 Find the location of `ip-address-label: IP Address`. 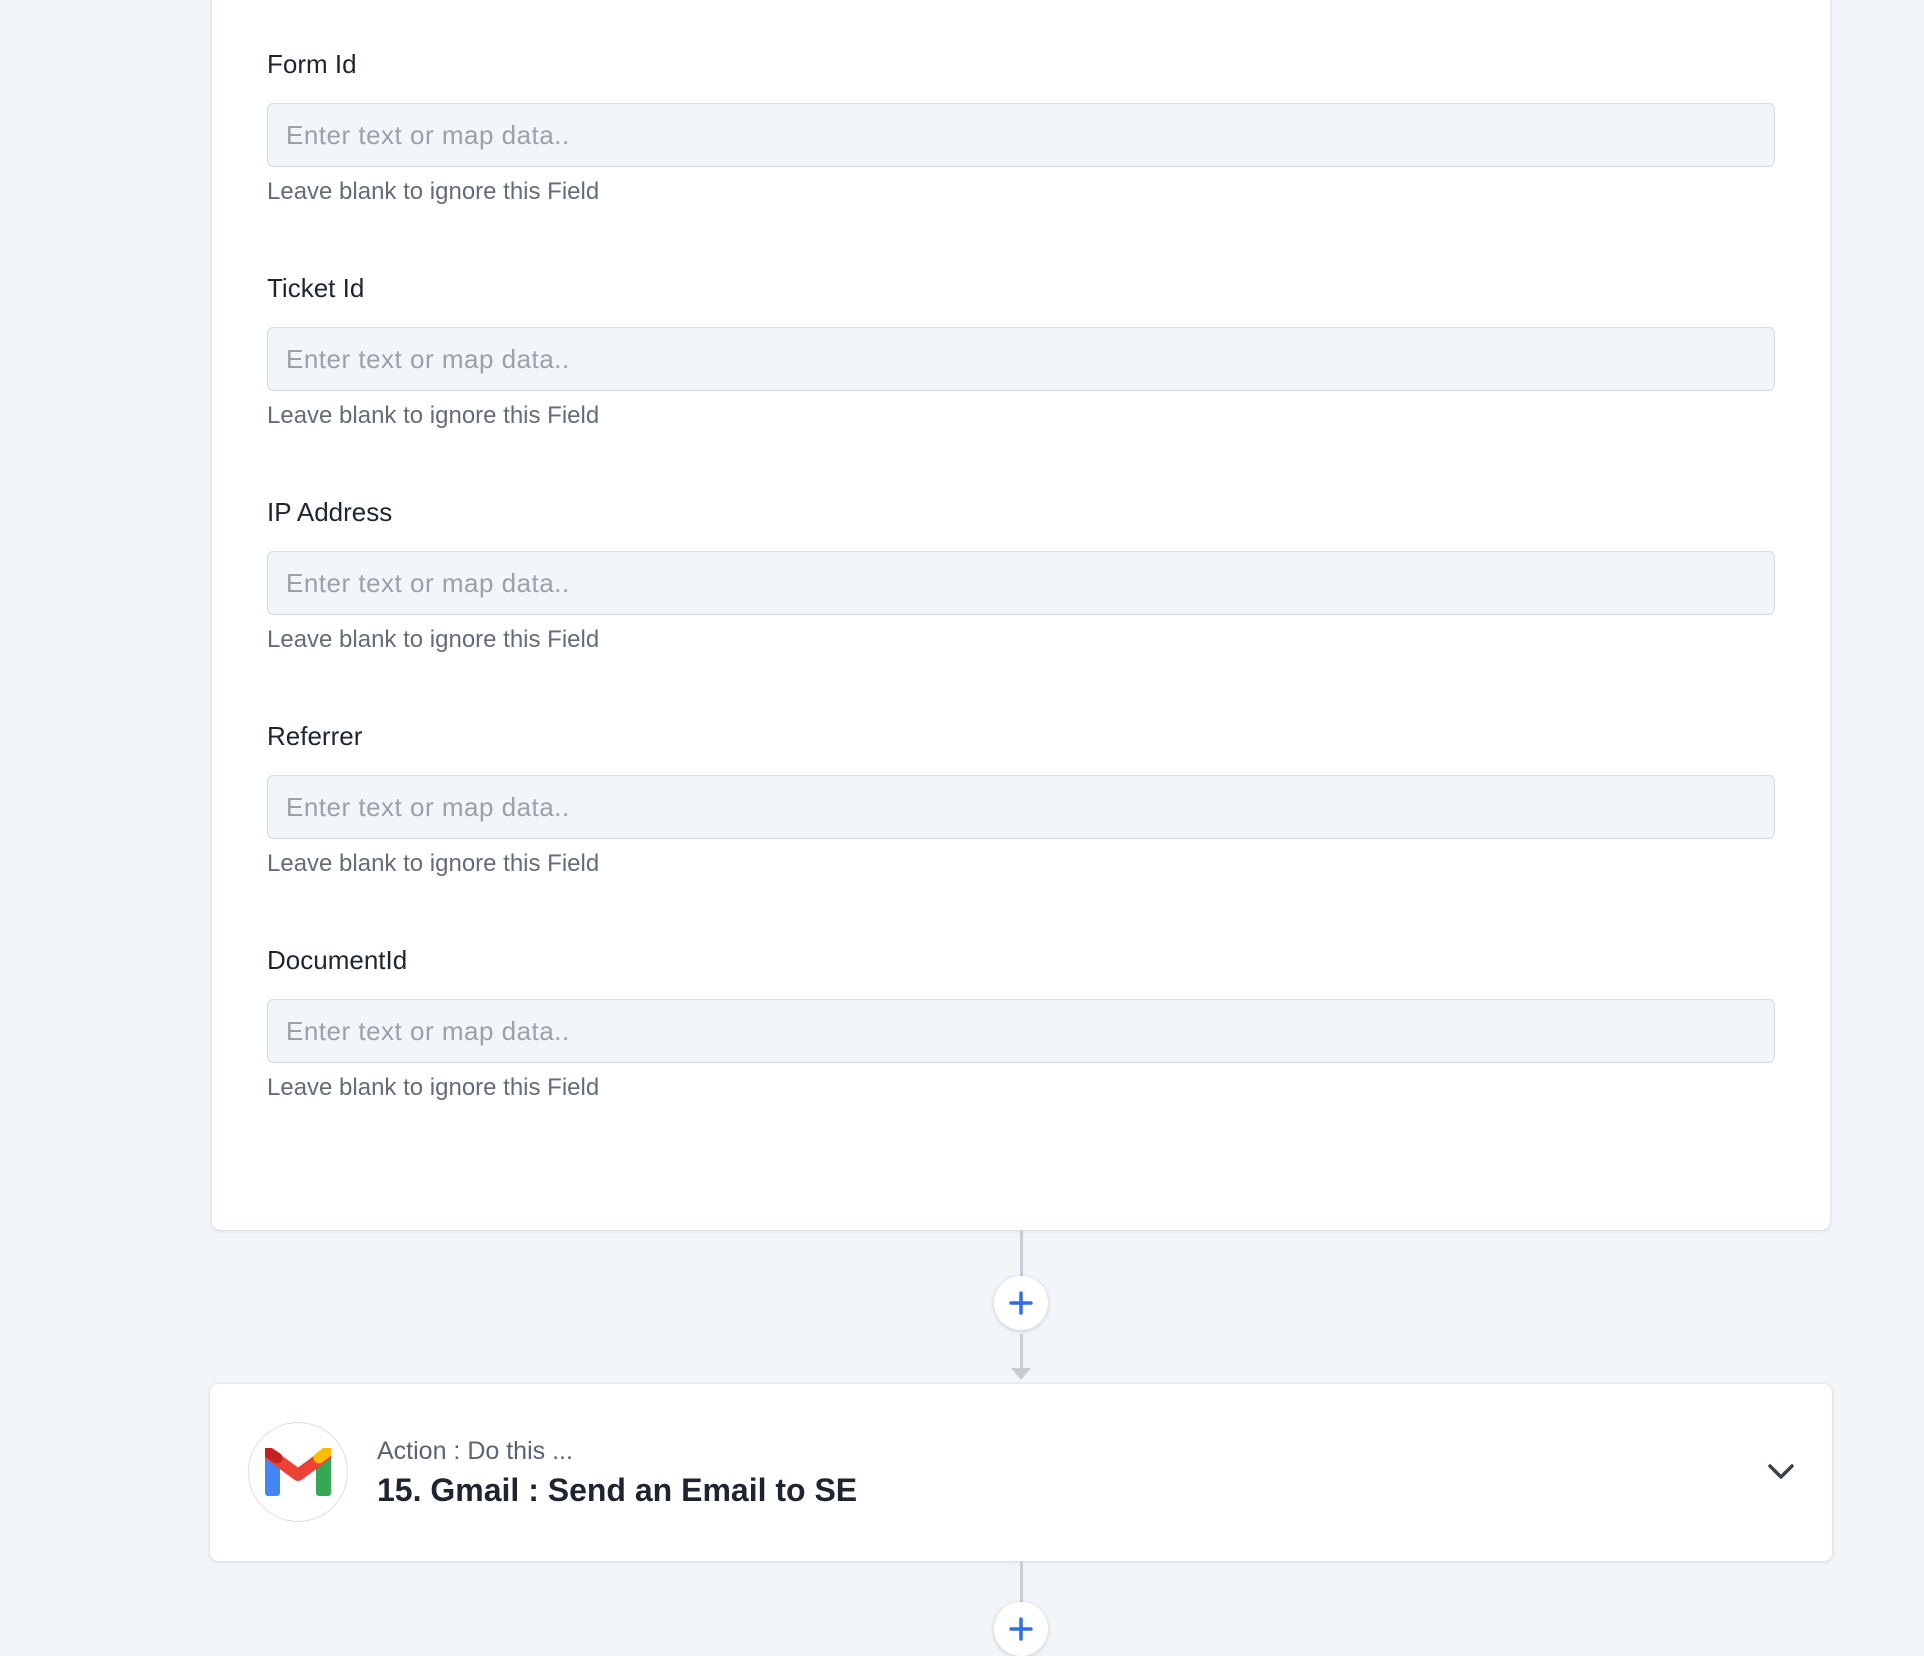

ip-address-label: IP Address is located at coordinates (330, 512).